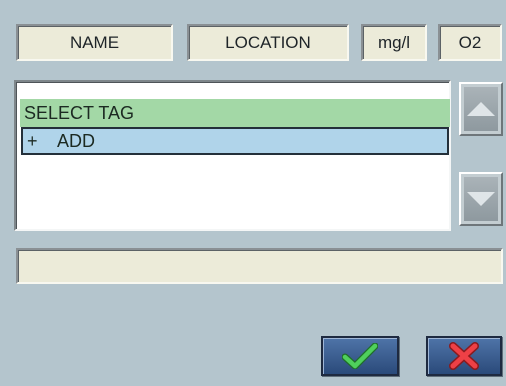 Image resolution: width=506 pixels, height=386 pixels. I want to click on scroll-up-button, so click(481, 109).